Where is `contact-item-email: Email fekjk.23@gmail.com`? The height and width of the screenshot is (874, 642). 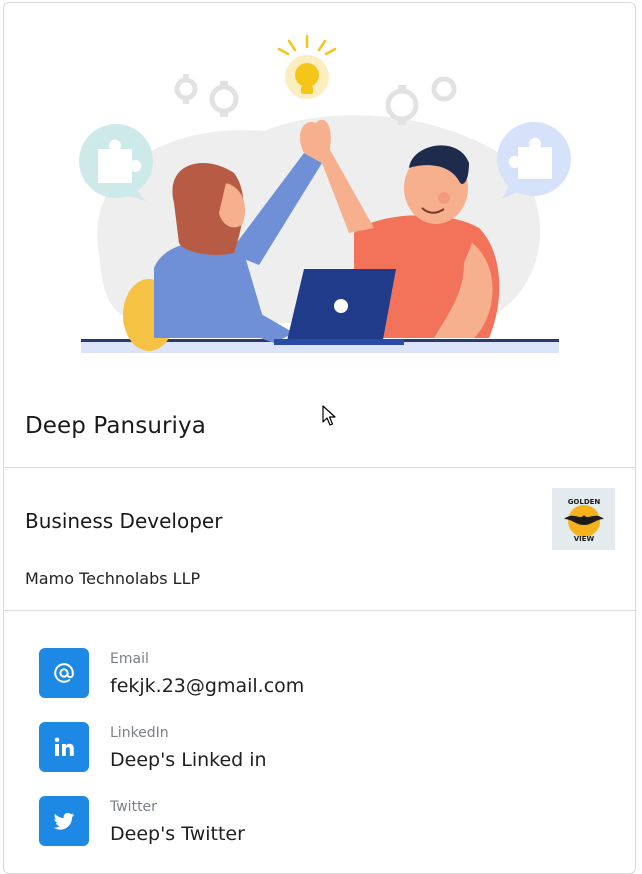 contact-item-email: Email fekjk.23@gmail.com is located at coordinates (319, 678).